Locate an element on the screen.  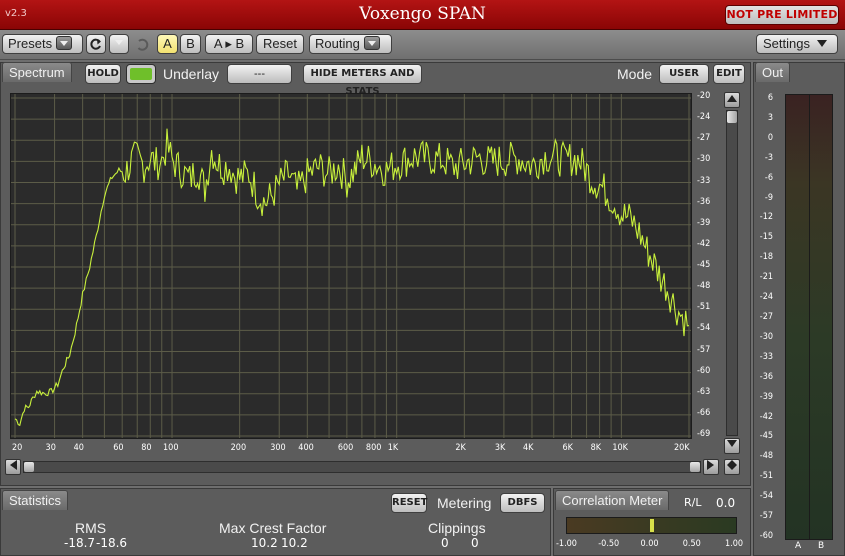
frequency-tick-label: 100 is located at coordinates (171, 448).